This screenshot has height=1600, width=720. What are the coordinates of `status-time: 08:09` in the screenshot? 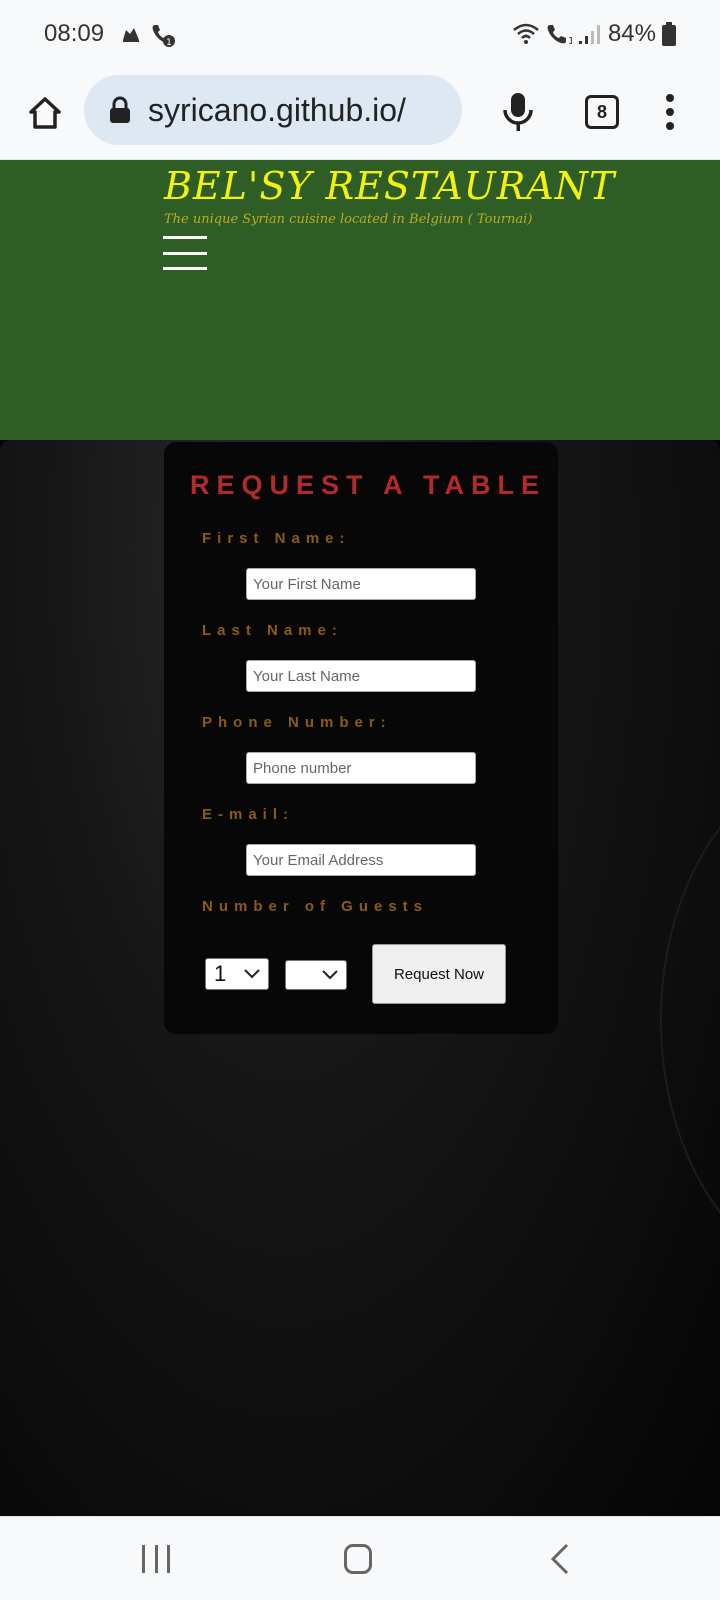 It's located at (74, 33).